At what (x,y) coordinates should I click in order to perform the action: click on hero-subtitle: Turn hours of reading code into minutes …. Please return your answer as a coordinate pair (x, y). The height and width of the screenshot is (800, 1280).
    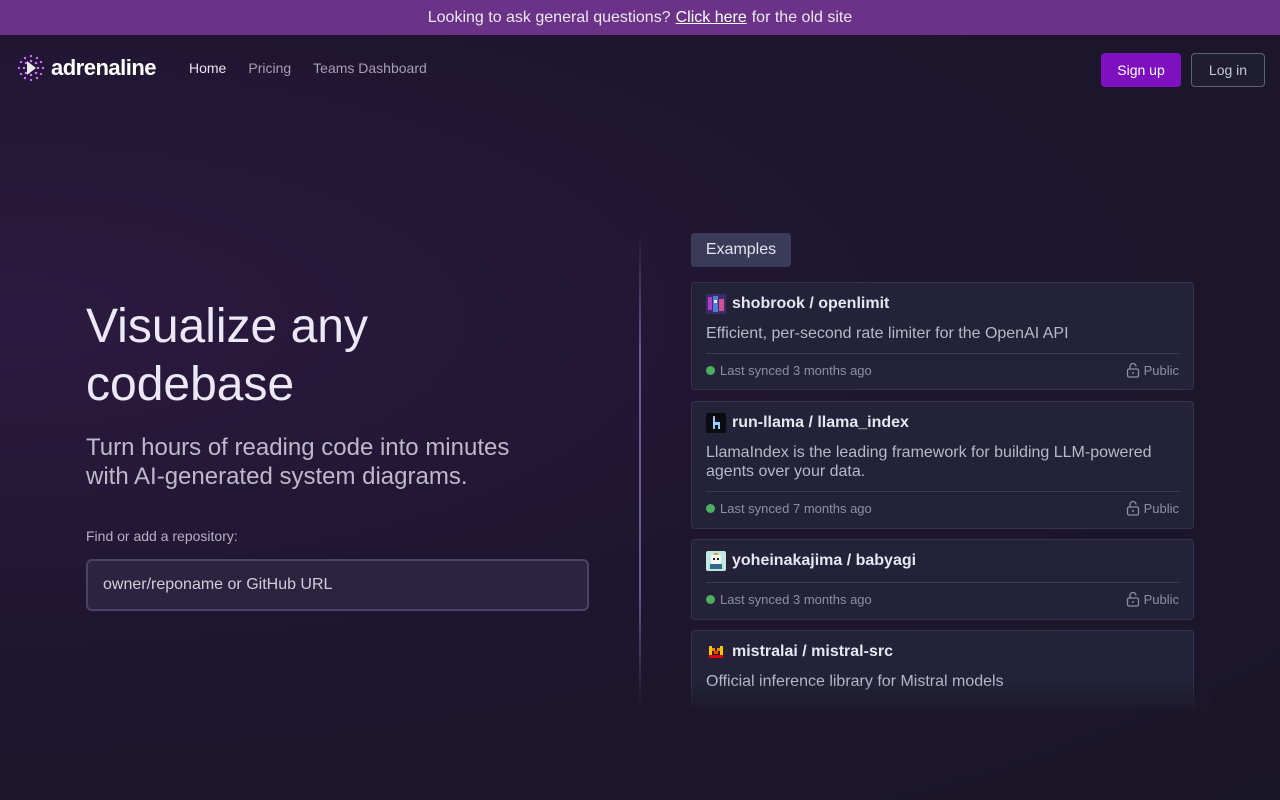
    Looking at the image, I should click on (298, 462).